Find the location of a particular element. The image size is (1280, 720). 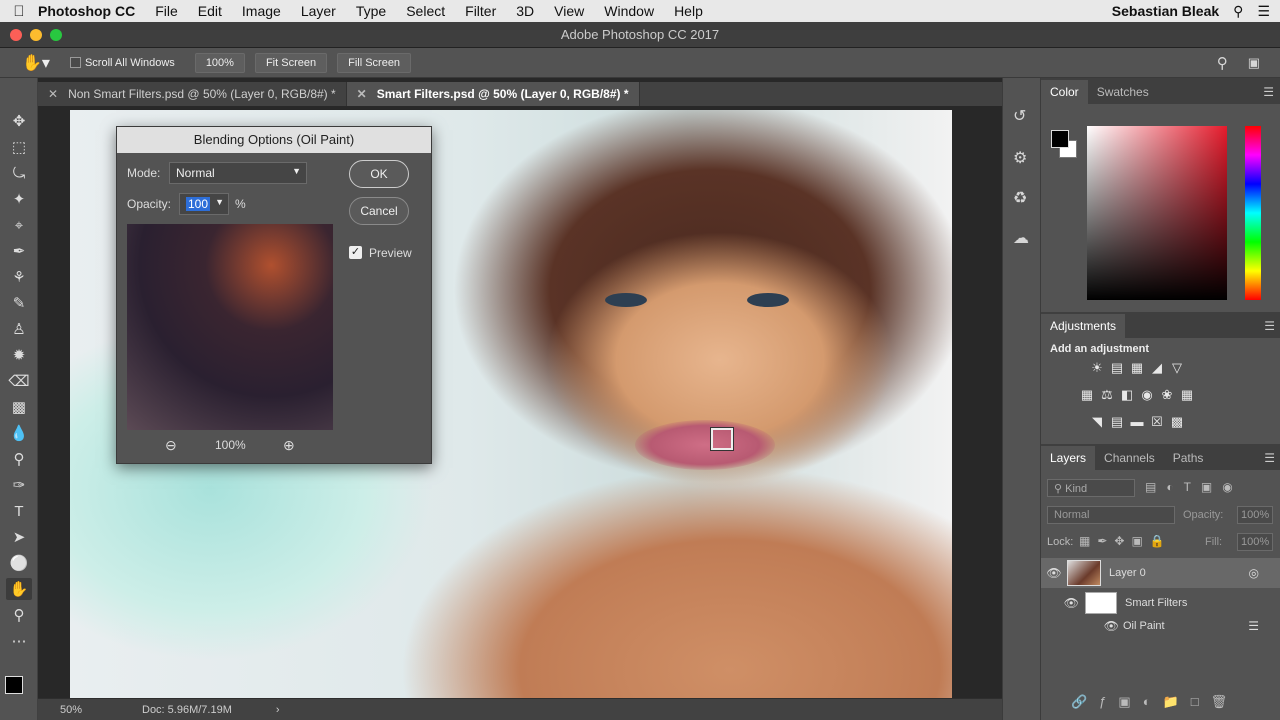

menu-window: Window is located at coordinates (629, 11).